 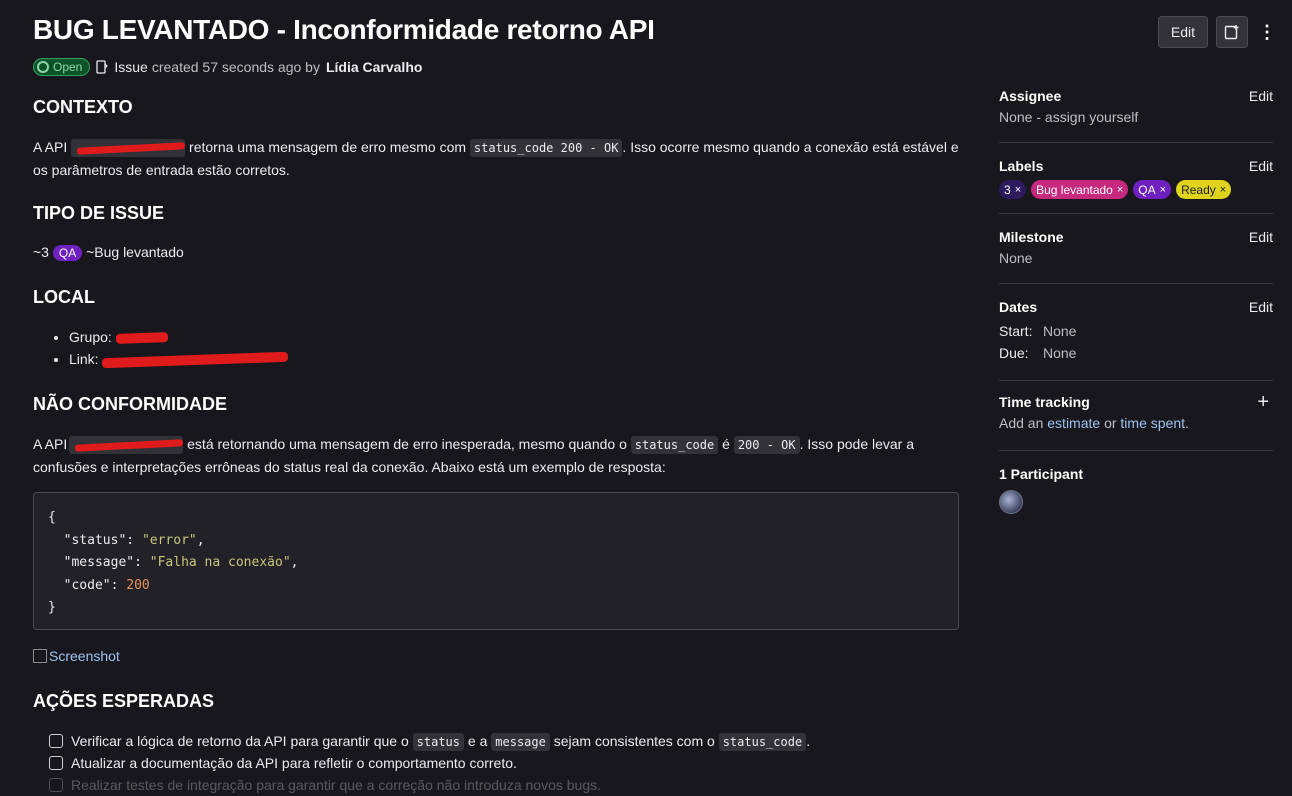 What do you see at coordinates (178, 337) in the screenshot?
I see `list-item: Grupo:` at bounding box center [178, 337].